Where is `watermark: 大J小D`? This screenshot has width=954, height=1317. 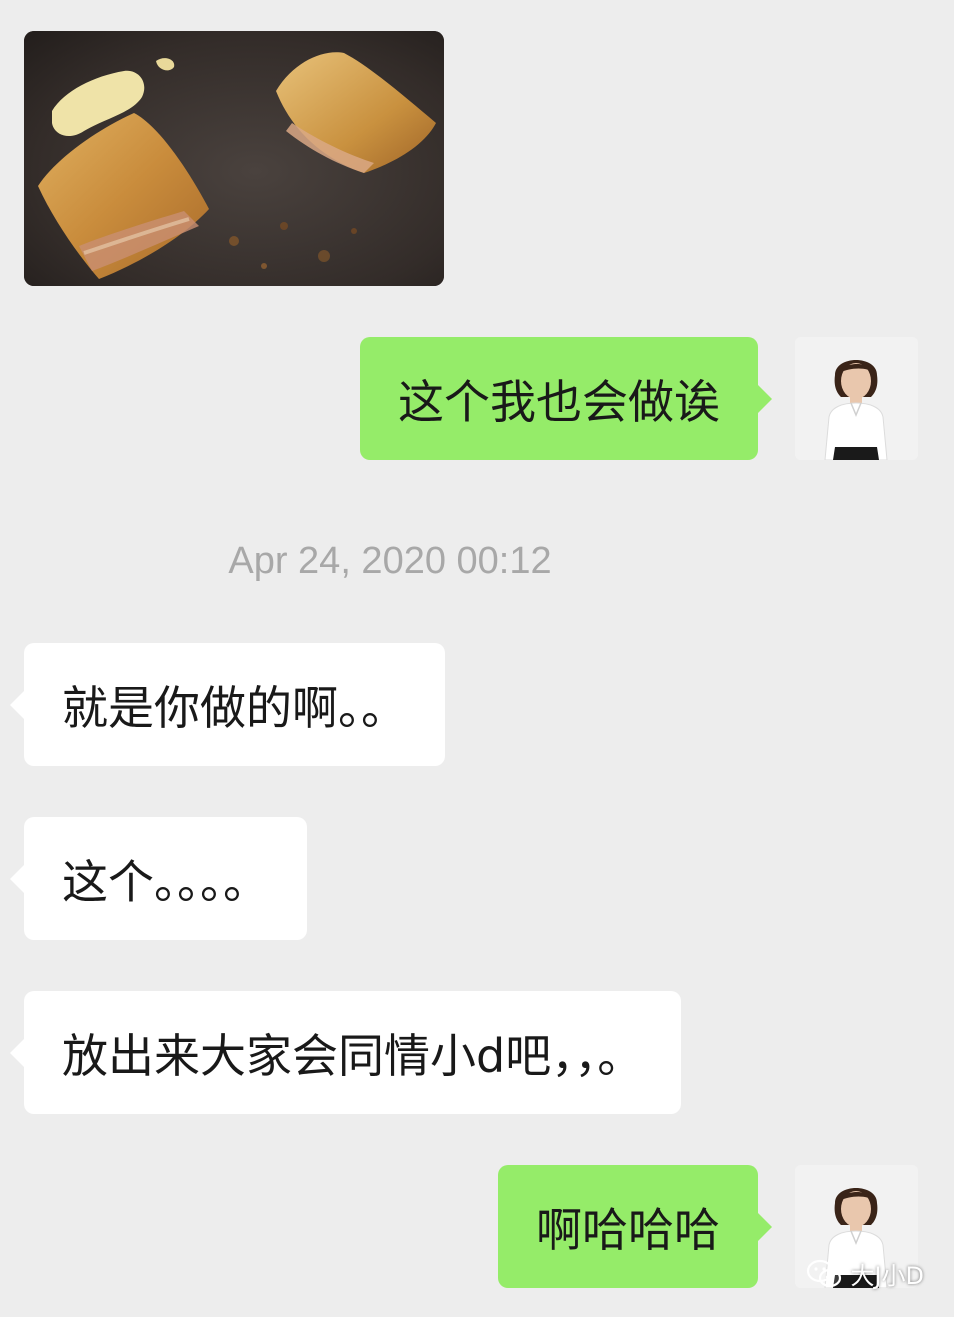
watermark: 大J小D is located at coordinates (865, 1273).